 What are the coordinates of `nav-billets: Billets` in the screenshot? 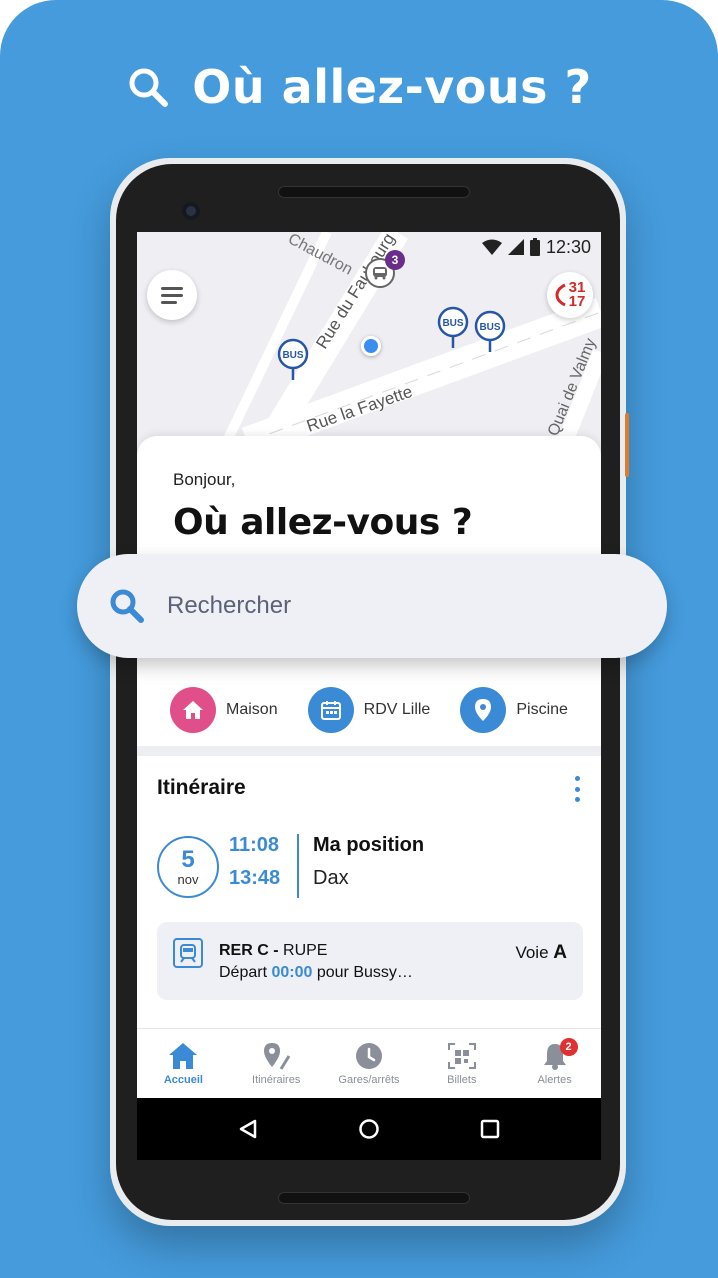 It's located at (462, 1064).